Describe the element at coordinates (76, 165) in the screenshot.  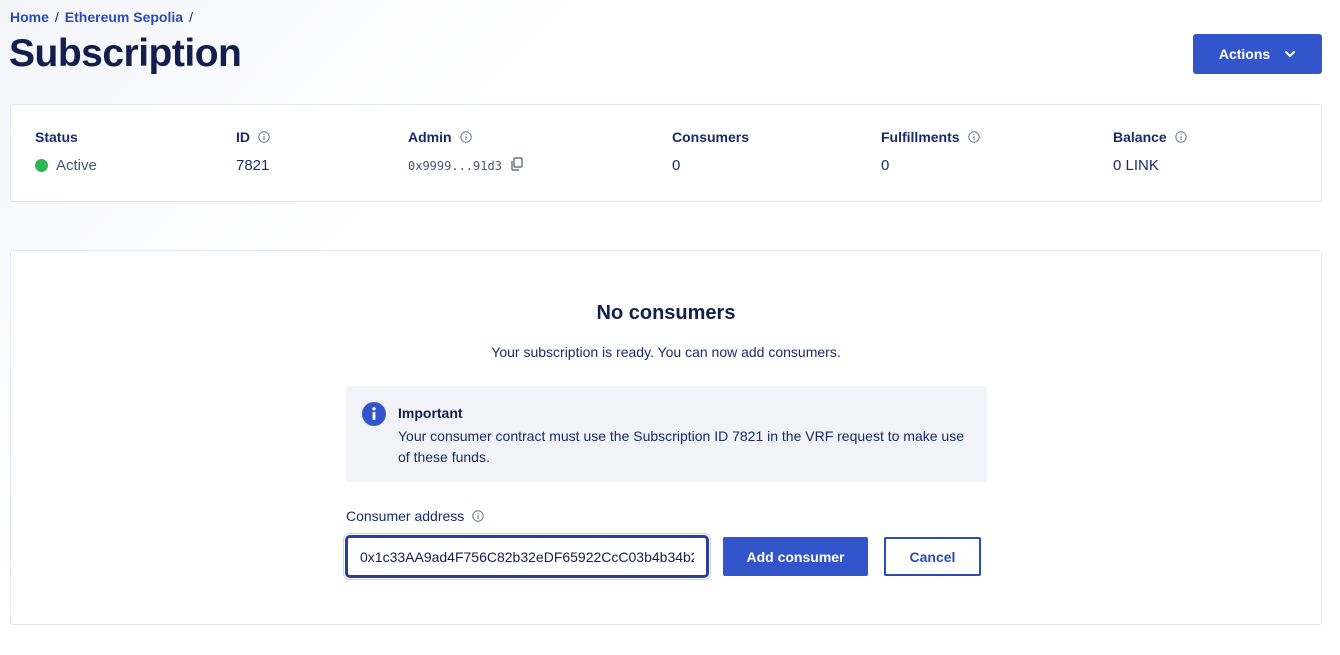
I see `status-value: Active` at that location.